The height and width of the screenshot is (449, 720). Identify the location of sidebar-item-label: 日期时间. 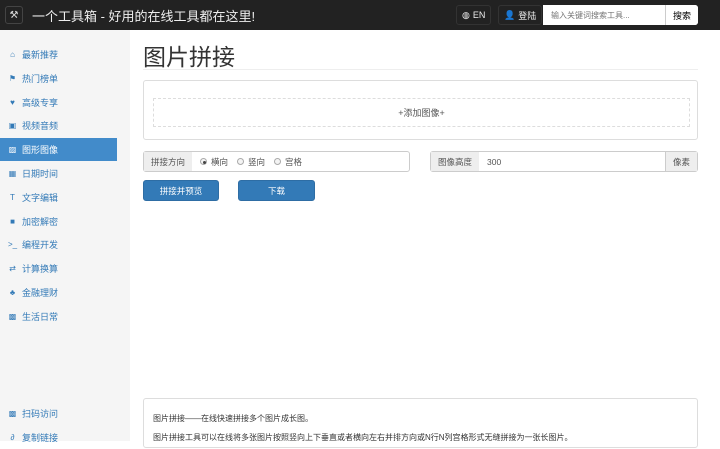
(40, 174).